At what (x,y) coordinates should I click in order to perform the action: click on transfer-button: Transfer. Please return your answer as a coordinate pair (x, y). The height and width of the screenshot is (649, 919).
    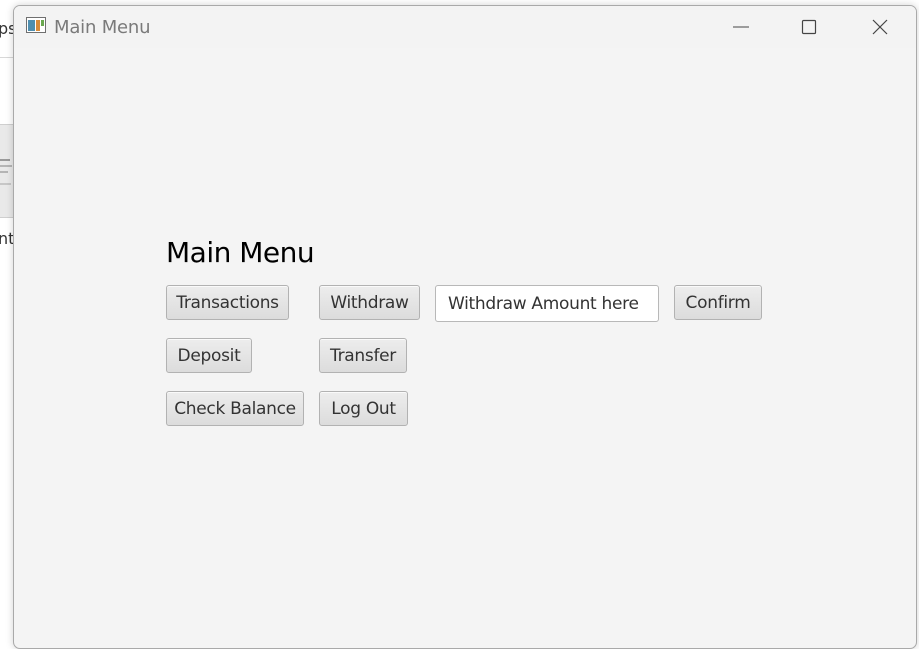
    Looking at the image, I should click on (363, 355).